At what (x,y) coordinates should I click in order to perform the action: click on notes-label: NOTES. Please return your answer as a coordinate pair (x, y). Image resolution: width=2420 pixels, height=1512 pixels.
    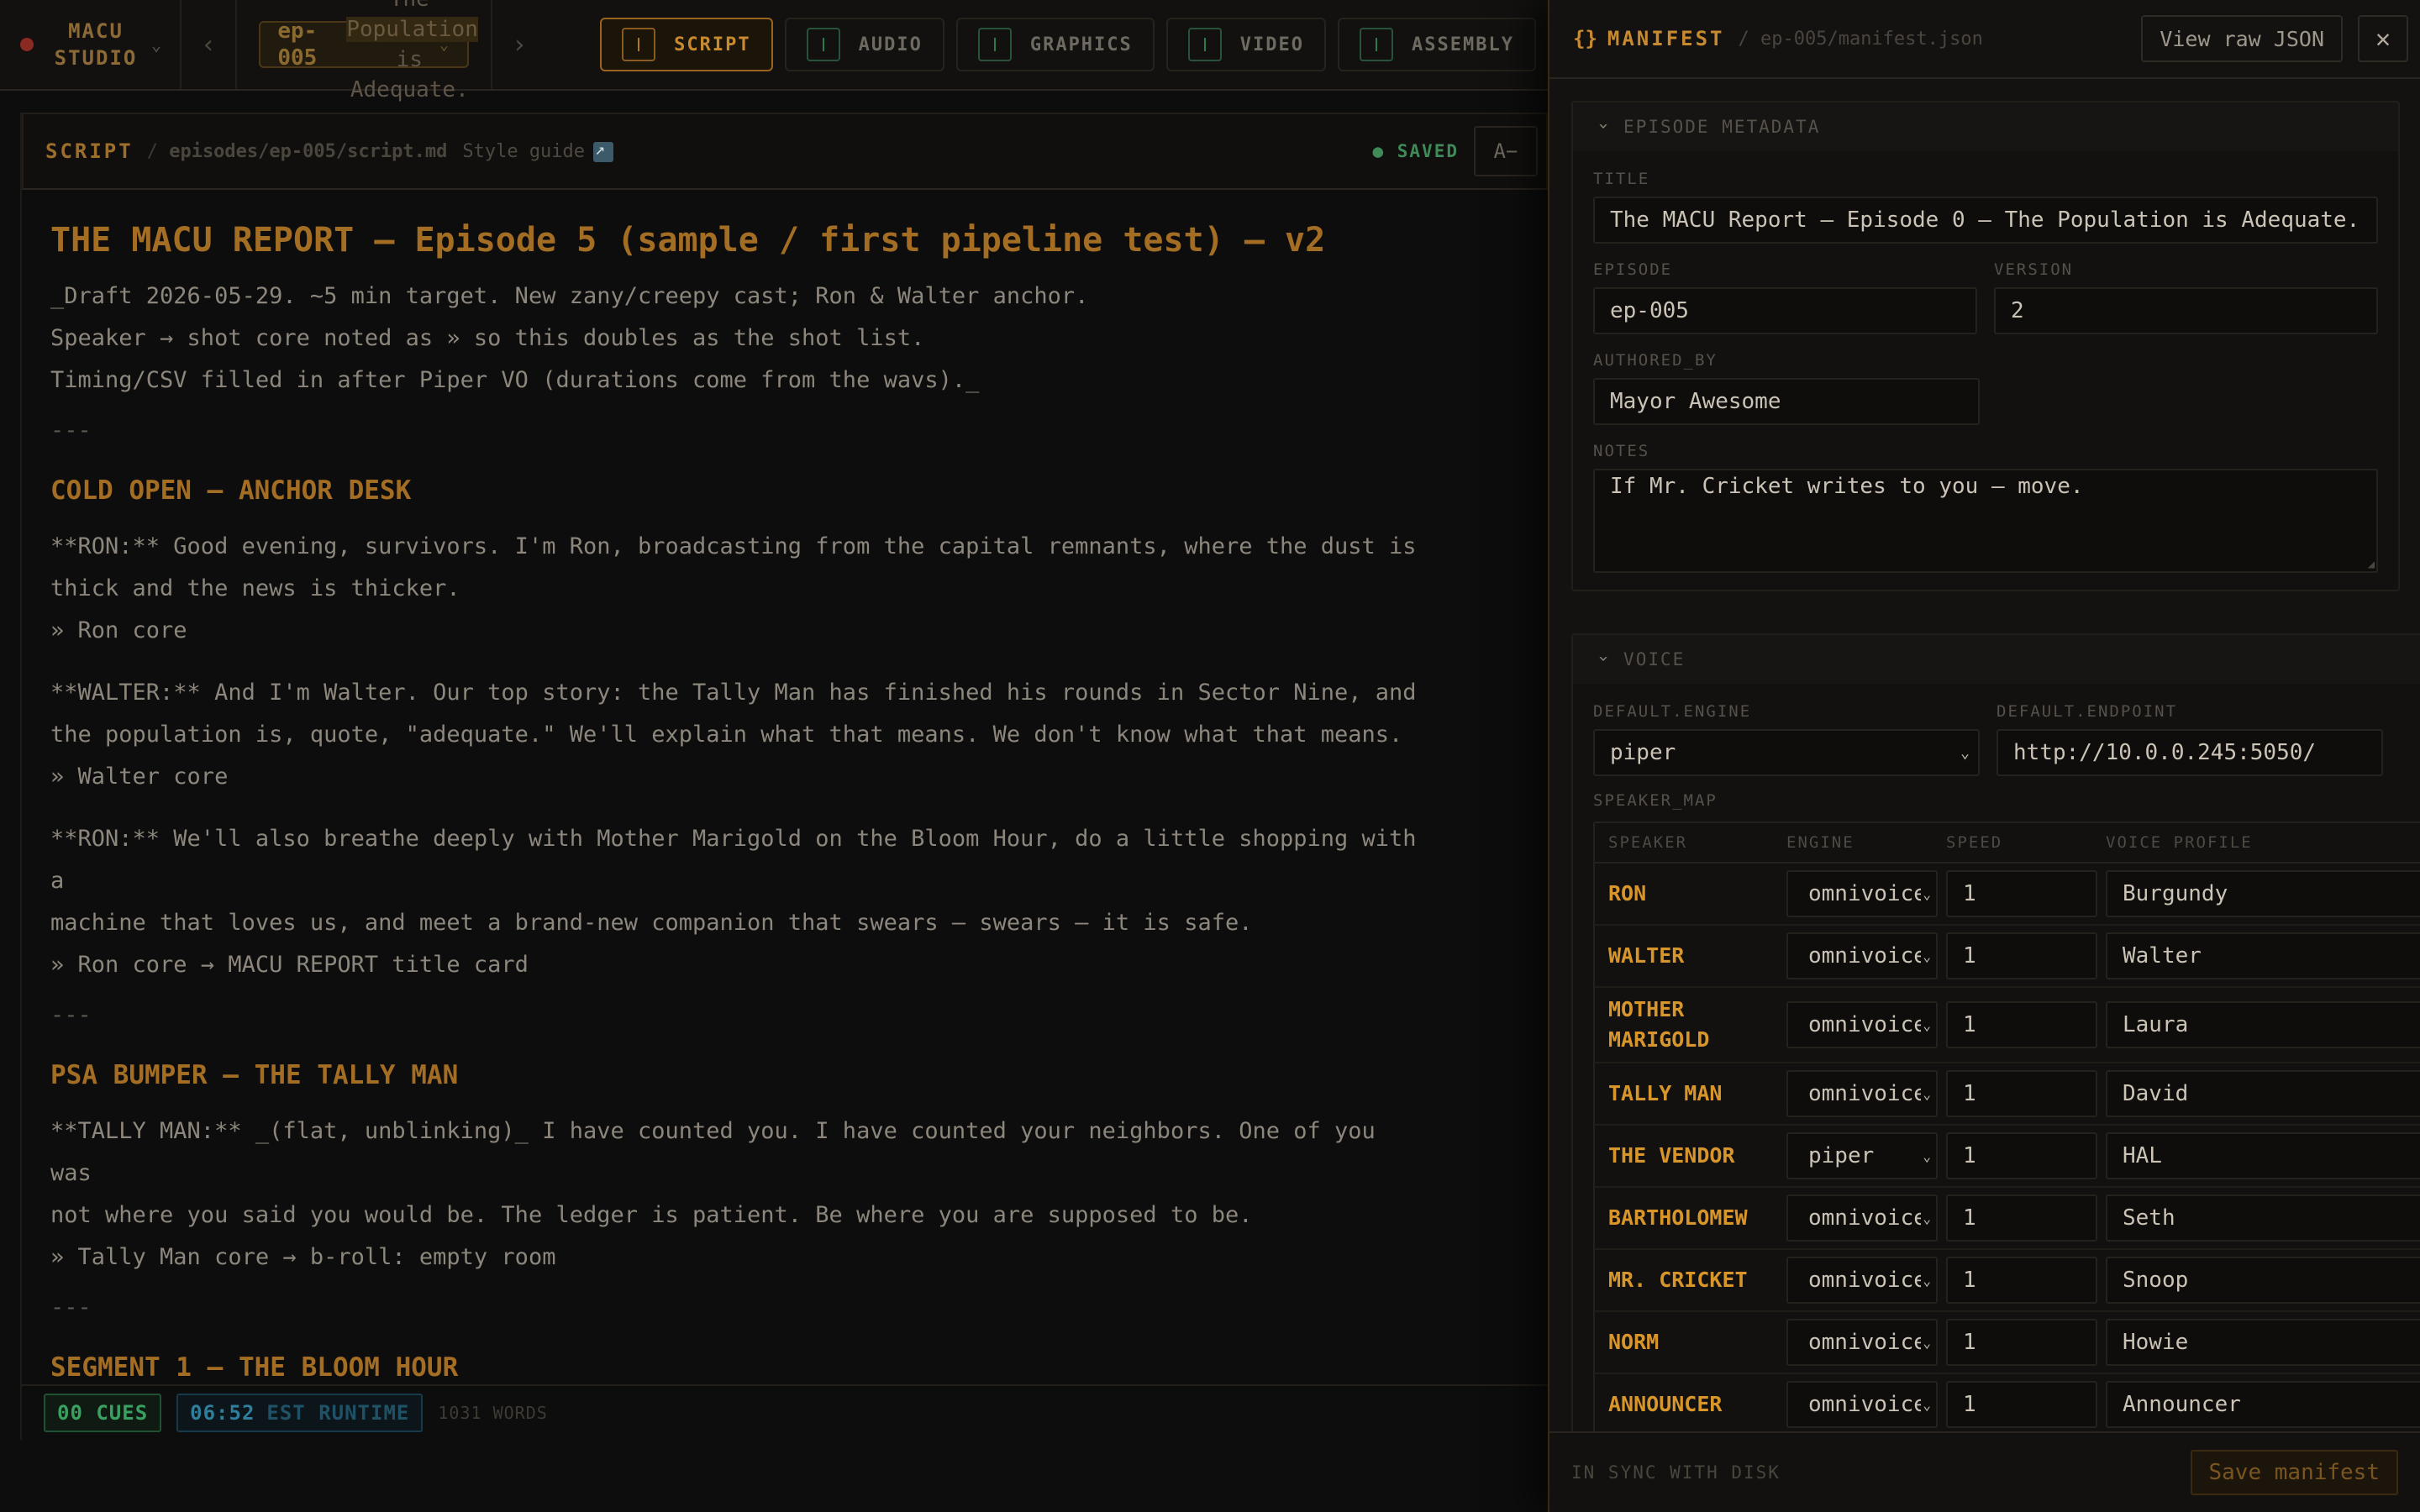
    Looking at the image, I should click on (1621, 451).